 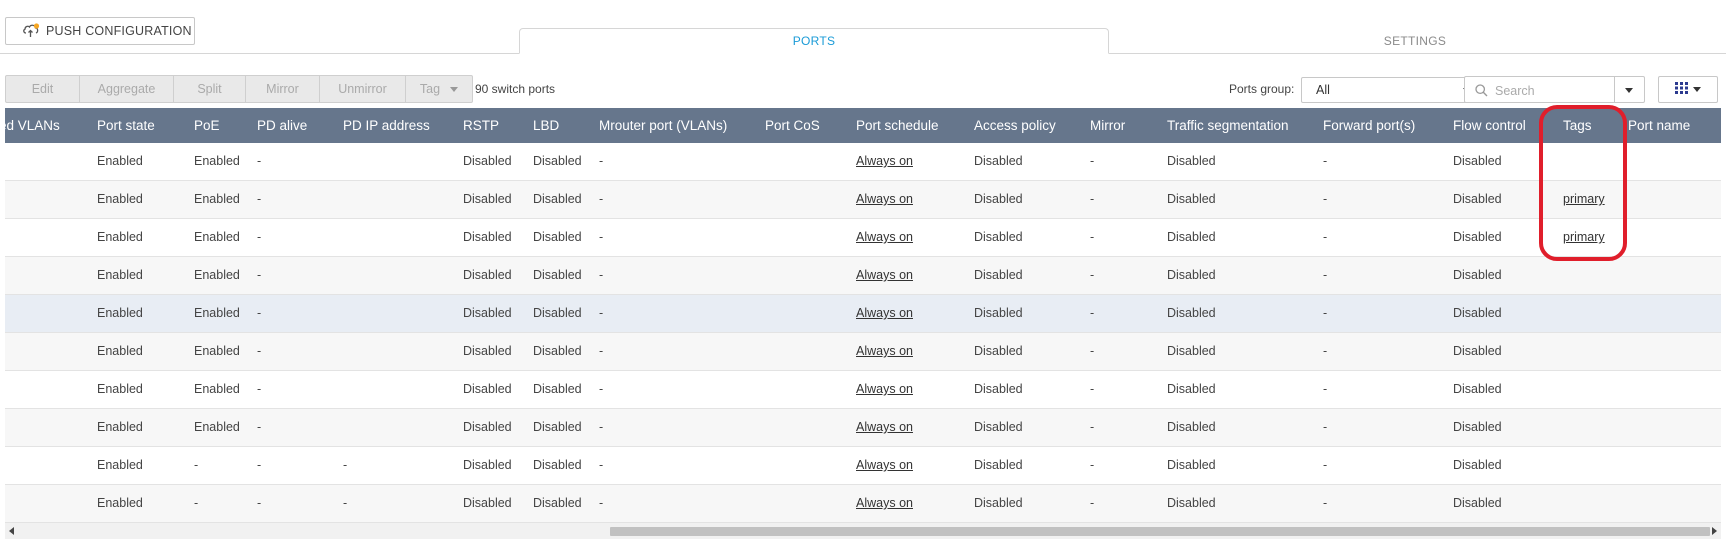 What do you see at coordinates (1489, 125) in the screenshot?
I see `column-header: Flow control` at bounding box center [1489, 125].